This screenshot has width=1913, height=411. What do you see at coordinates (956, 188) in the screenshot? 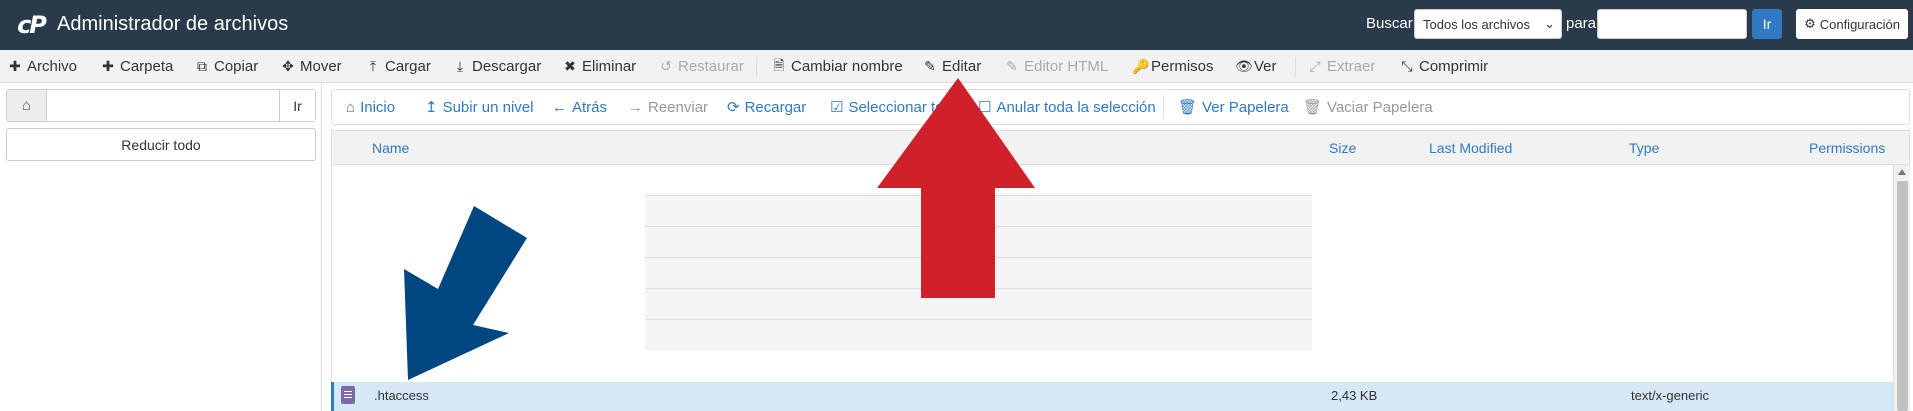
I see `red-annotation-arrow-icon` at bounding box center [956, 188].